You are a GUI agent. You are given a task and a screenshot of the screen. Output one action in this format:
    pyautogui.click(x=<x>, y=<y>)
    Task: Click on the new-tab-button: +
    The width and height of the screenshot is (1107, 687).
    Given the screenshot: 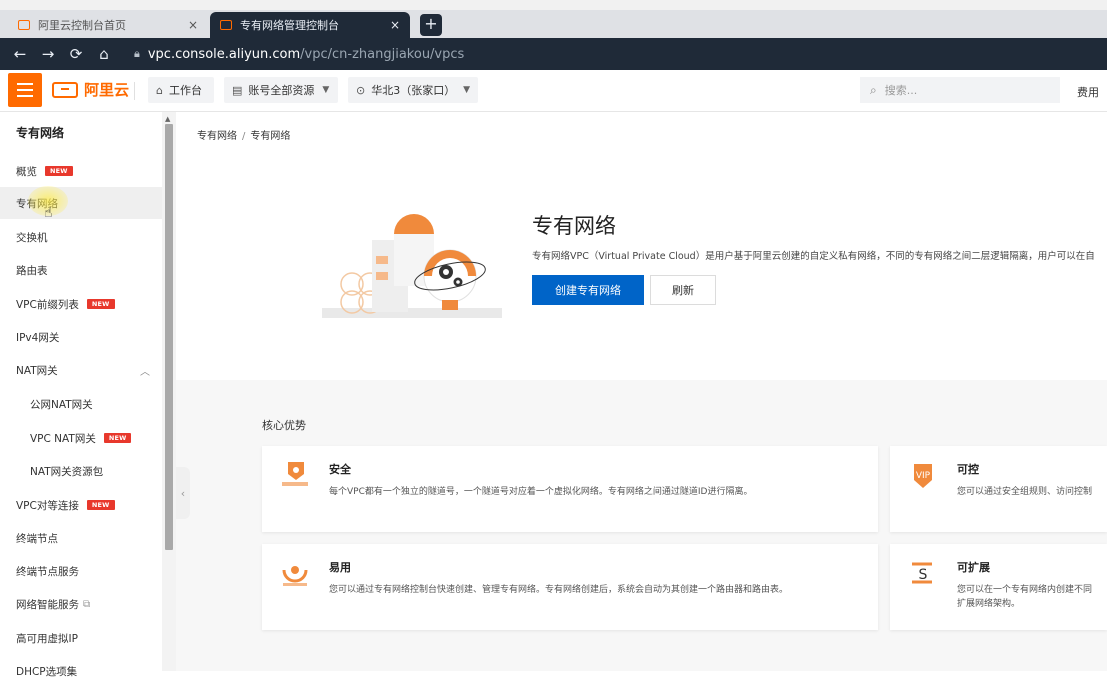 What is the action you would take?
    pyautogui.click(x=431, y=25)
    